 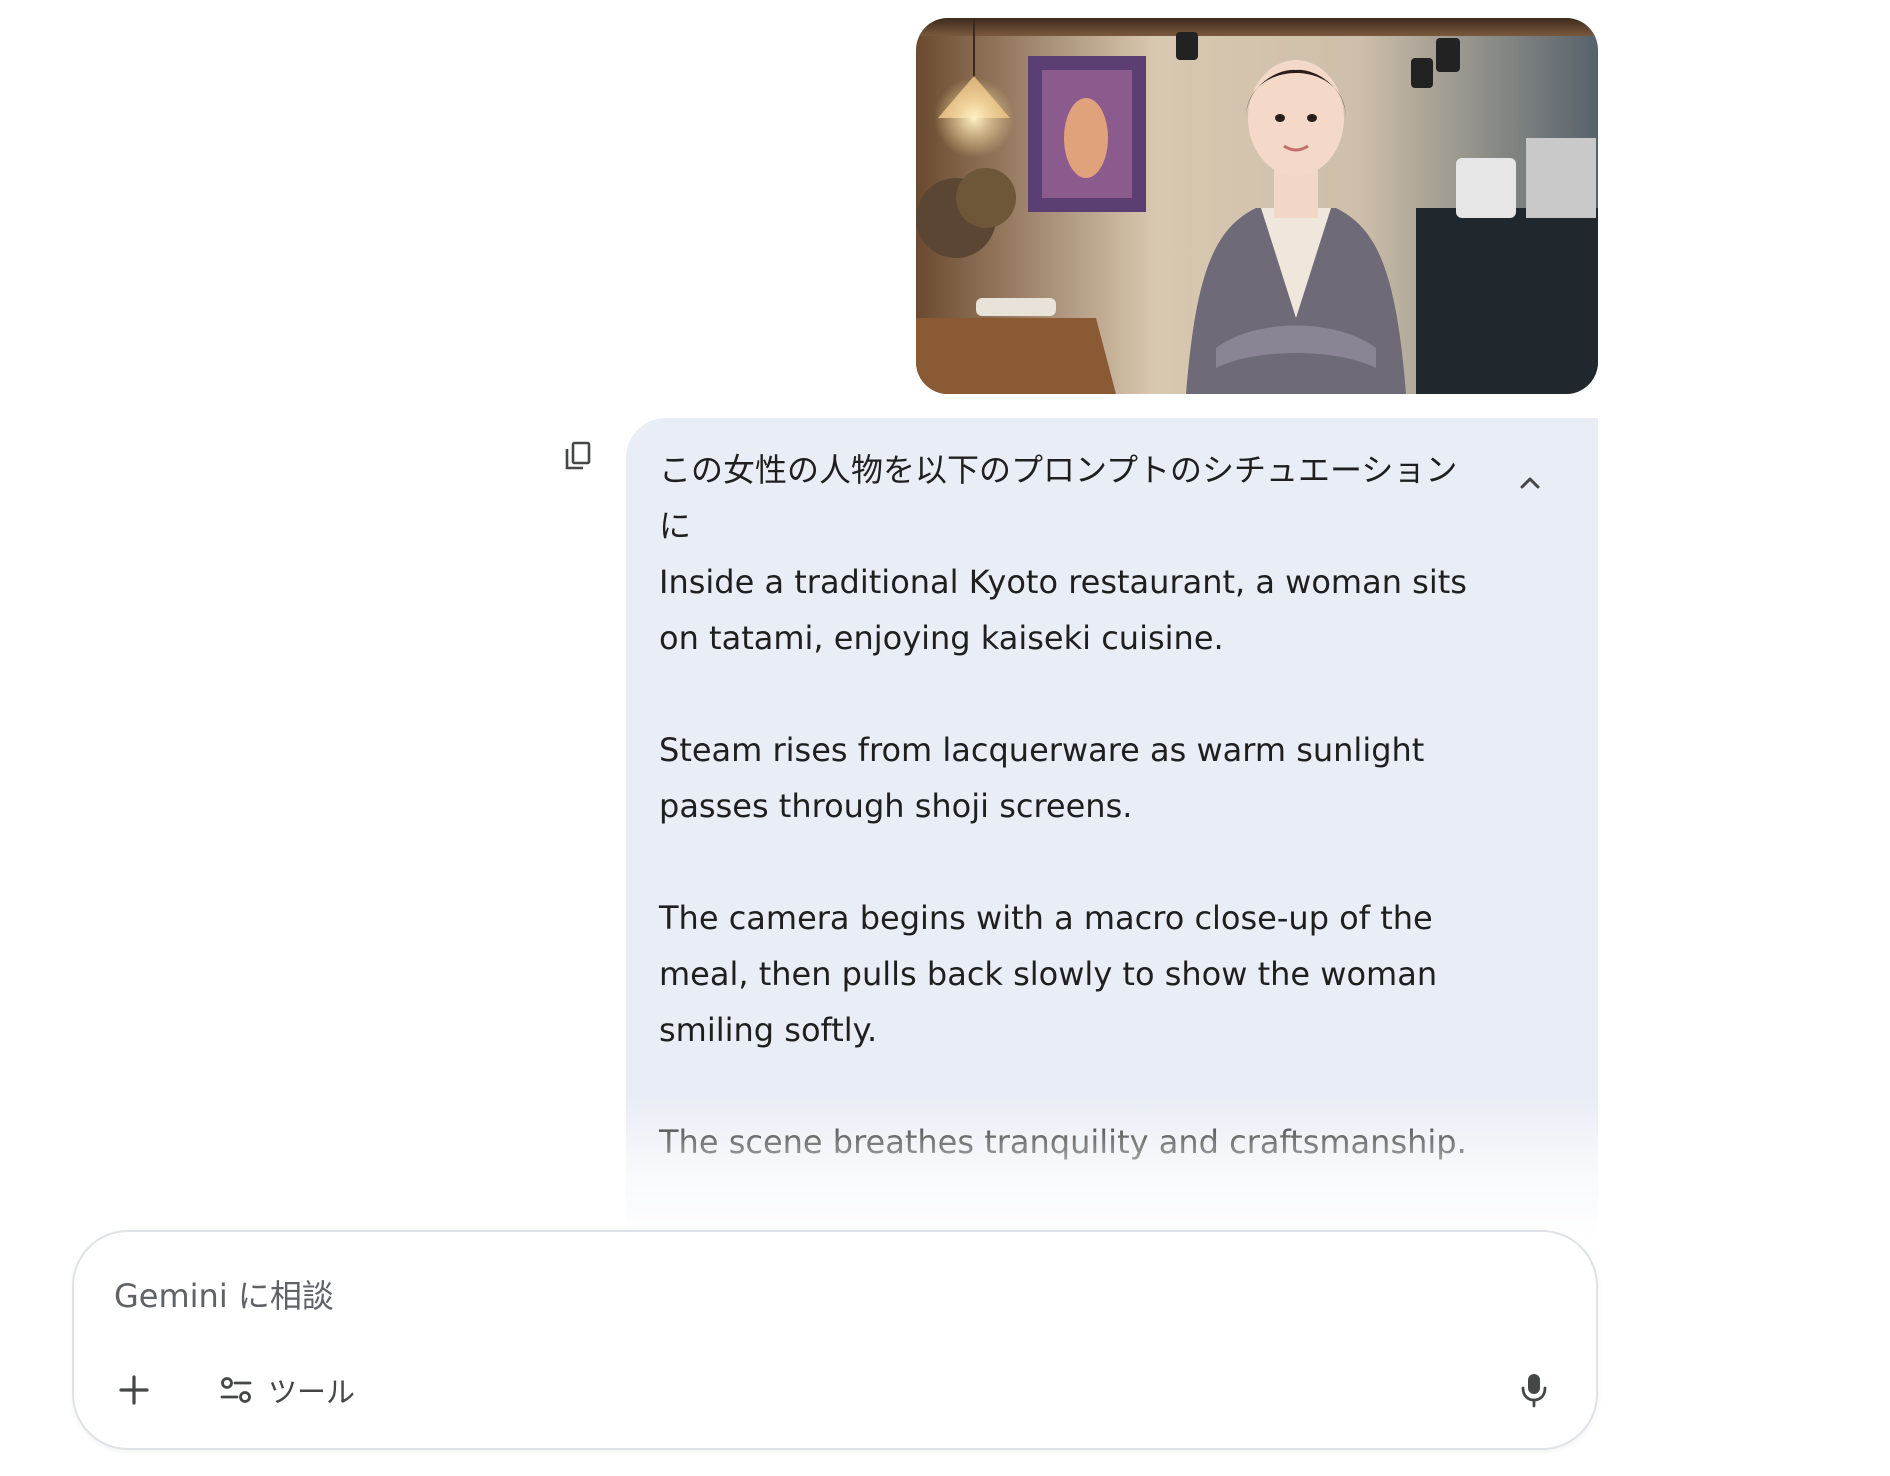 I want to click on tools-label: ツール, so click(x=312, y=1392).